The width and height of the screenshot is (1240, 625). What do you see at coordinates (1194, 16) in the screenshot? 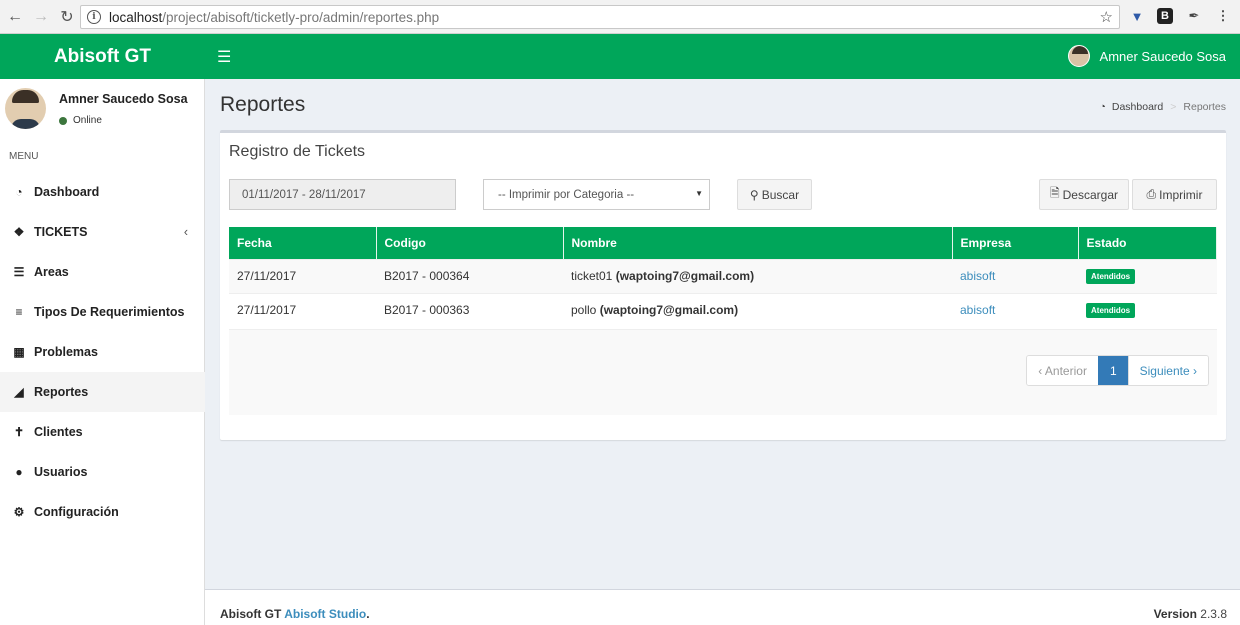
I see `eyedropper-icon: ✒` at bounding box center [1194, 16].